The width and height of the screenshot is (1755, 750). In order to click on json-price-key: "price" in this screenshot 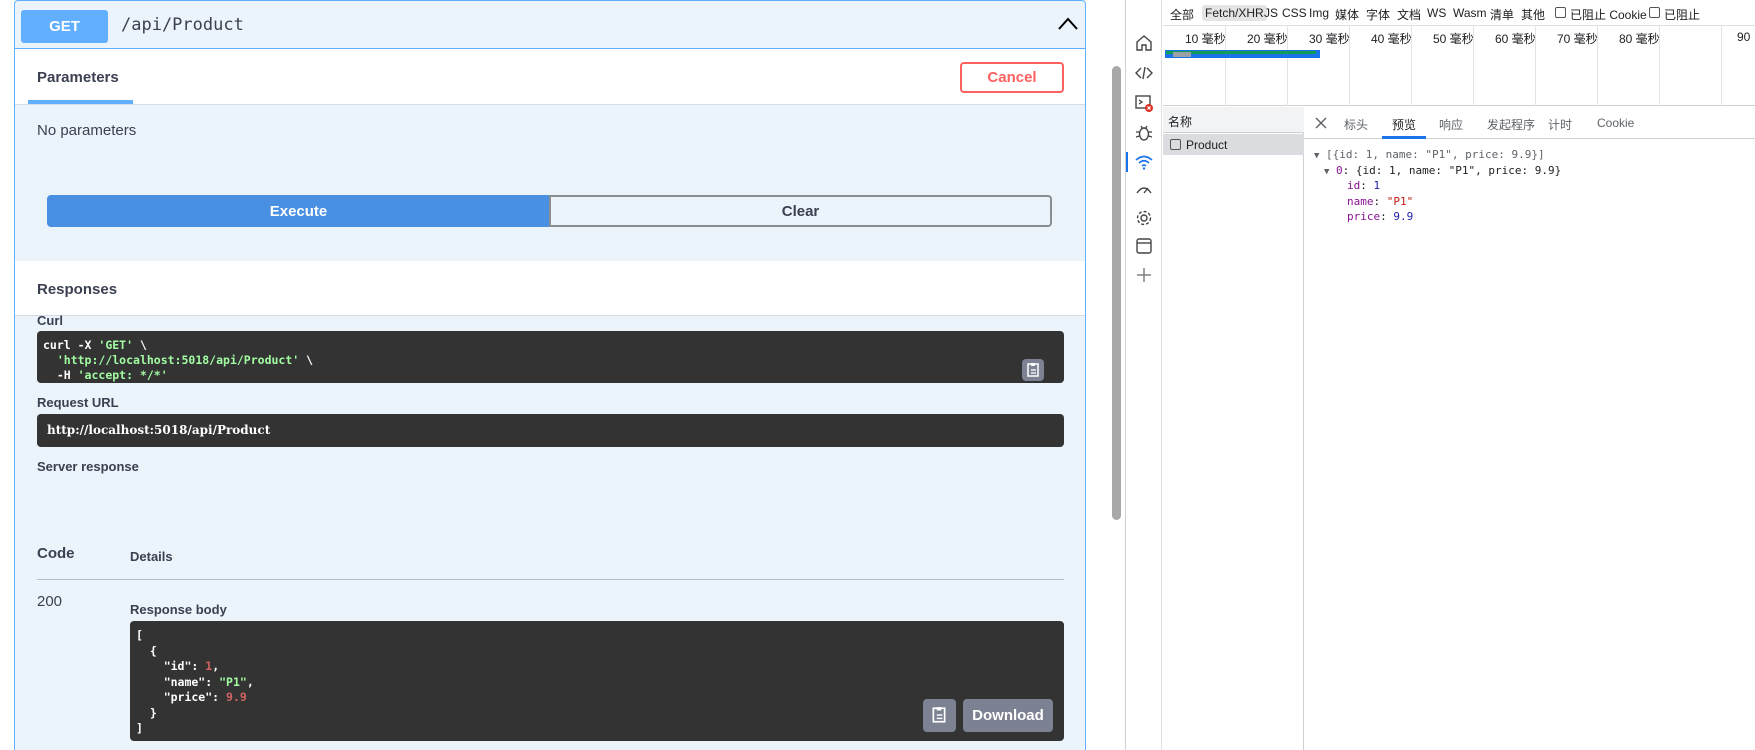, I will do `click(174, 697)`.